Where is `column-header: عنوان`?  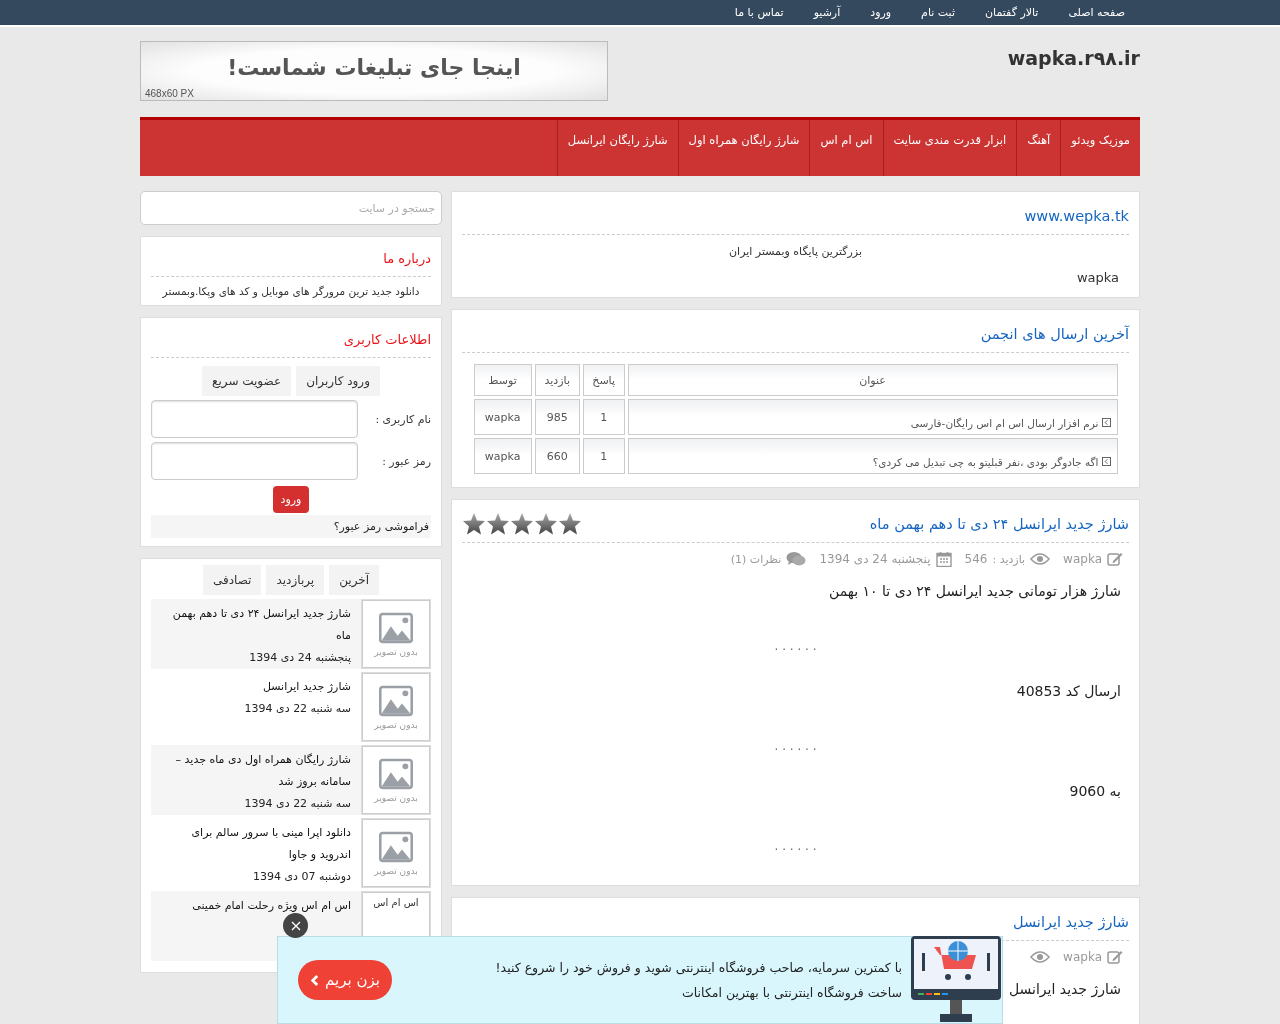 column-header: عنوان is located at coordinates (872, 380).